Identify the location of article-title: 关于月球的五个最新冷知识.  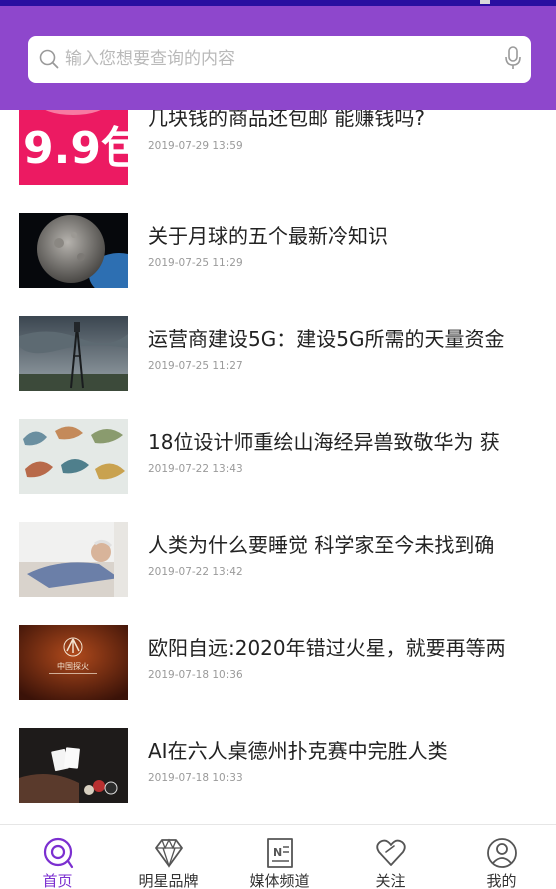
(348, 236).